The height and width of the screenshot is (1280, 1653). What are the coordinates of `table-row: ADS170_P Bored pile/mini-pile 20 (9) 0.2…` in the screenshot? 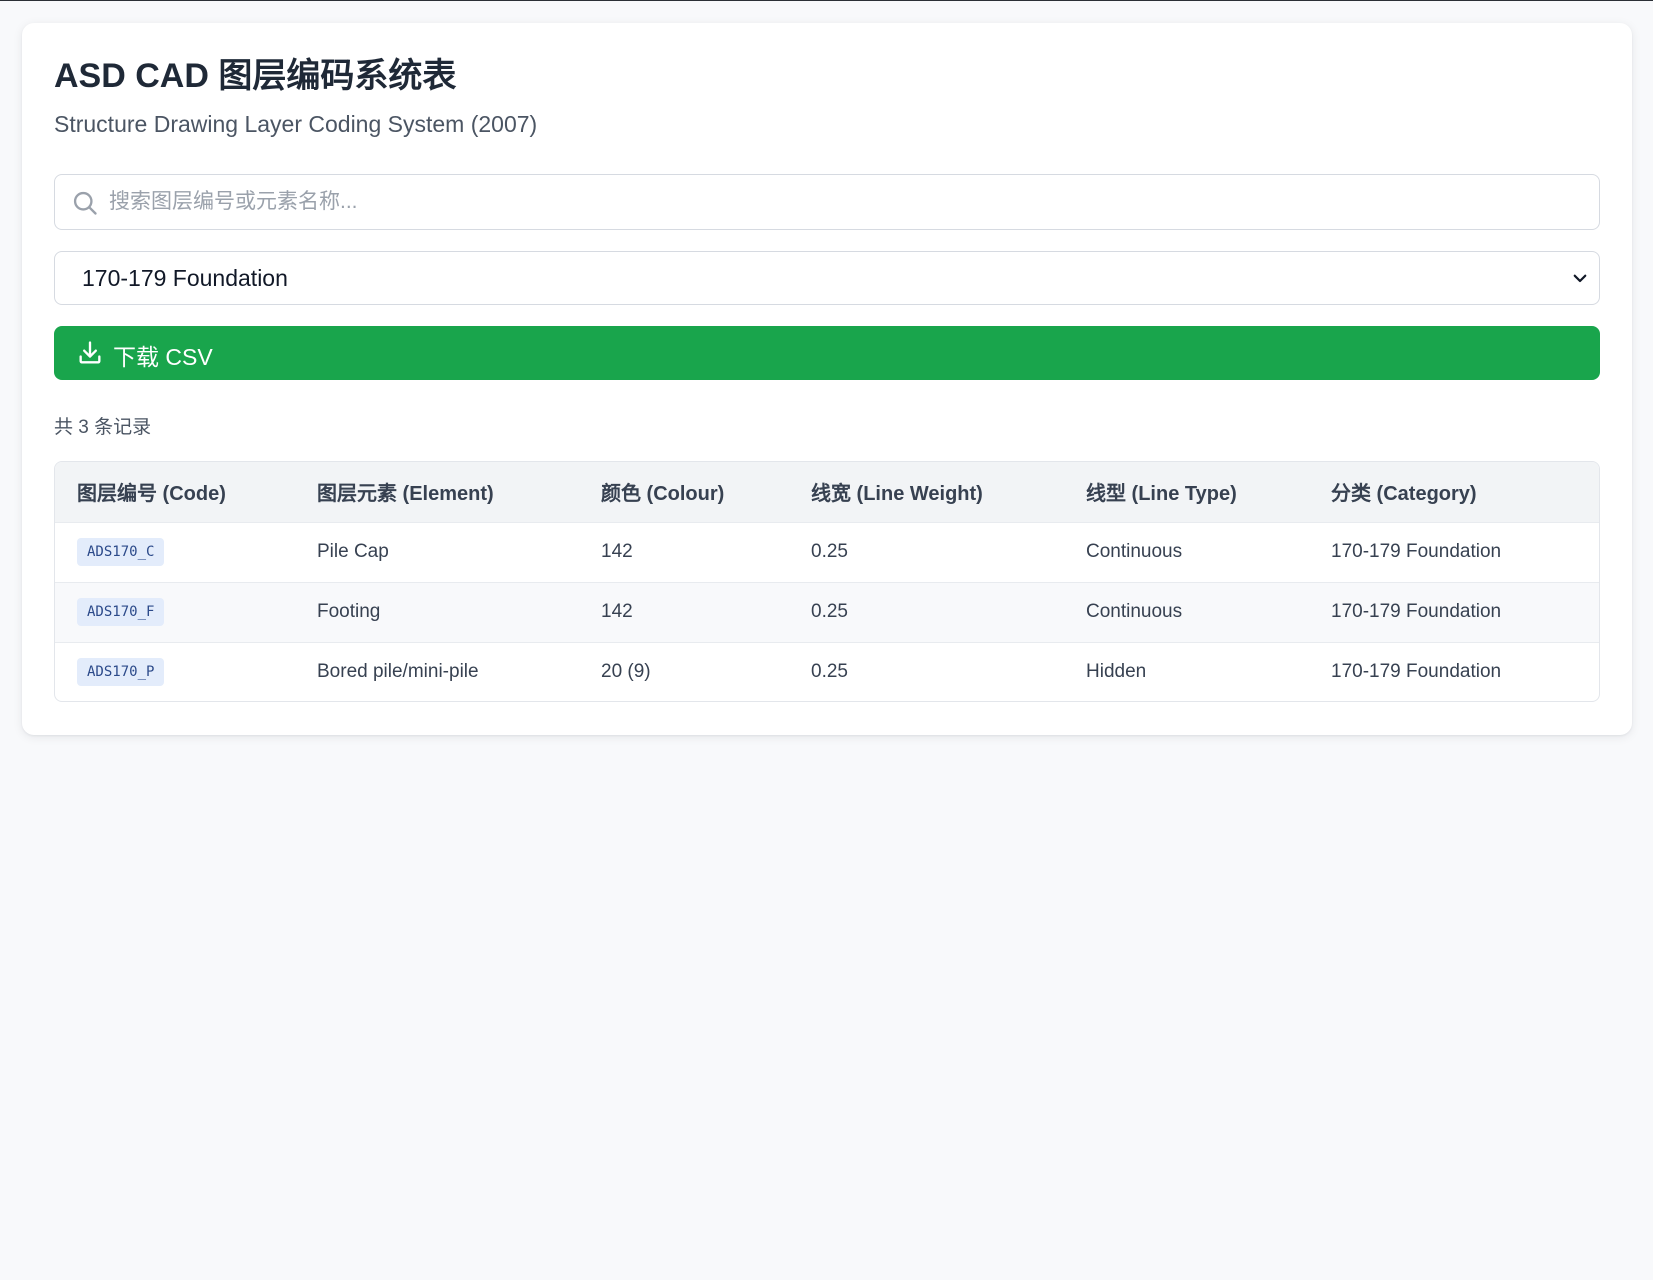 It's located at (827, 671).